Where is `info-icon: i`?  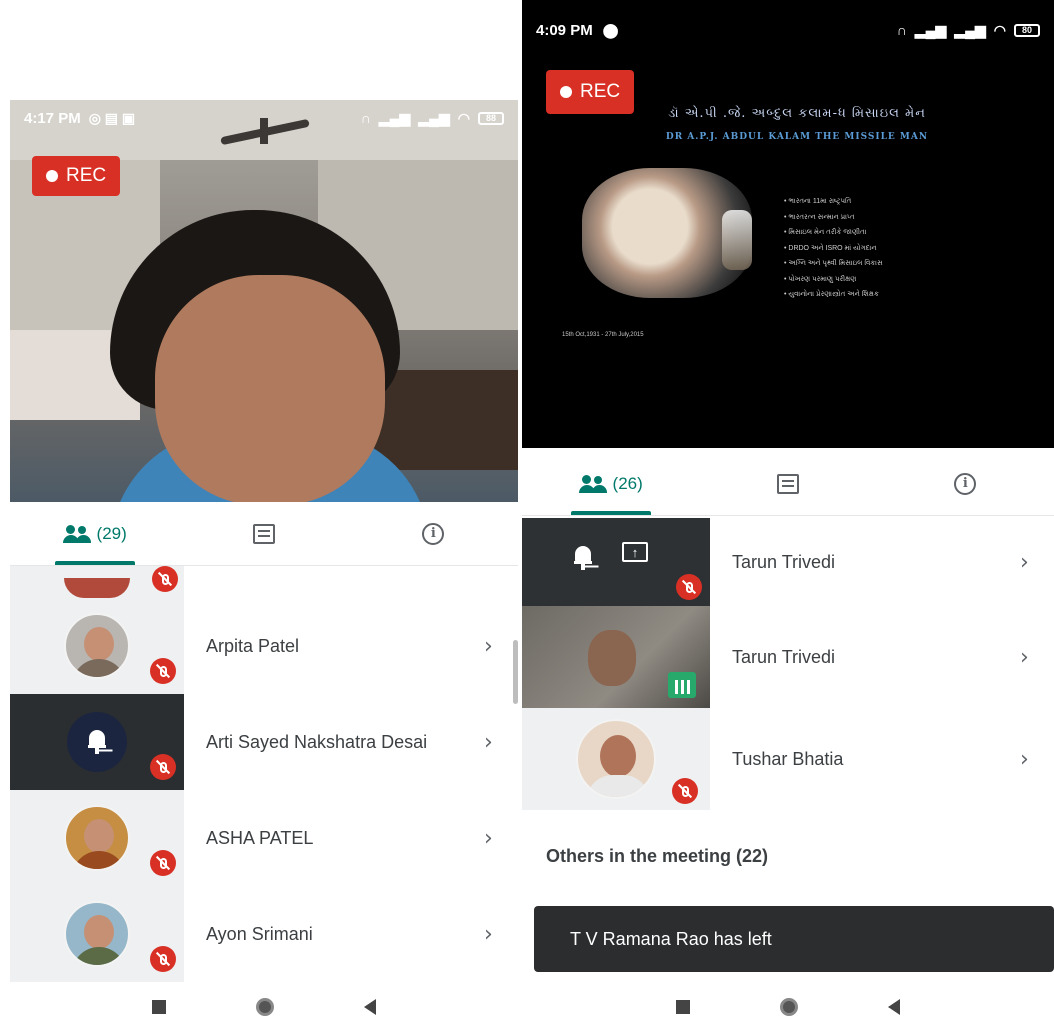
info-icon: i is located at coordinates (433, 533).